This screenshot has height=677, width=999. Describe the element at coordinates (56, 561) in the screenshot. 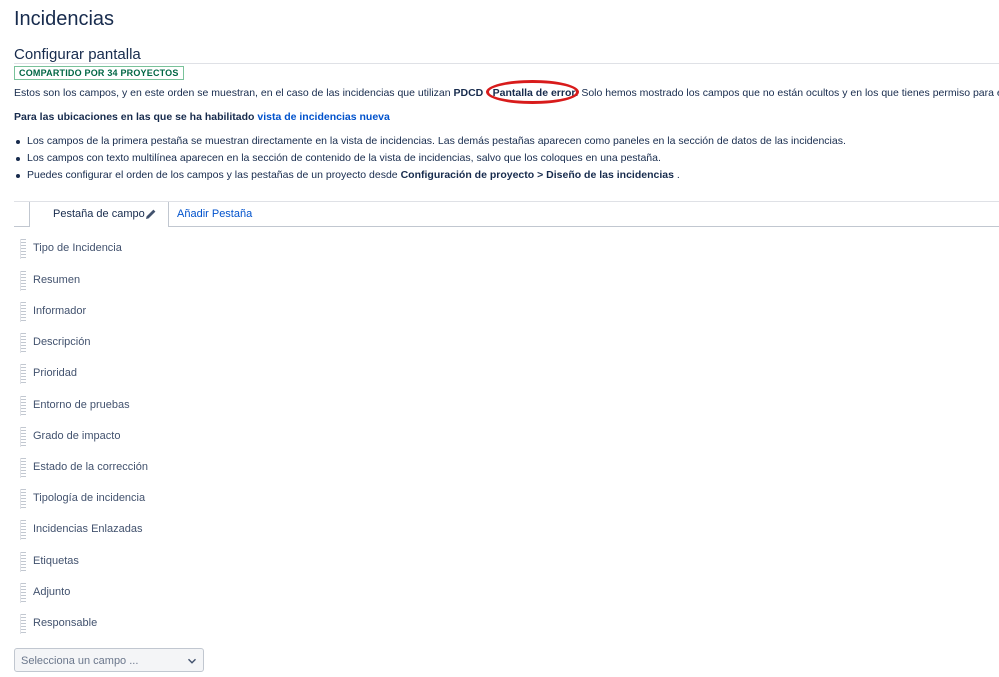

I see `field-label: Etiquetas` at that location.